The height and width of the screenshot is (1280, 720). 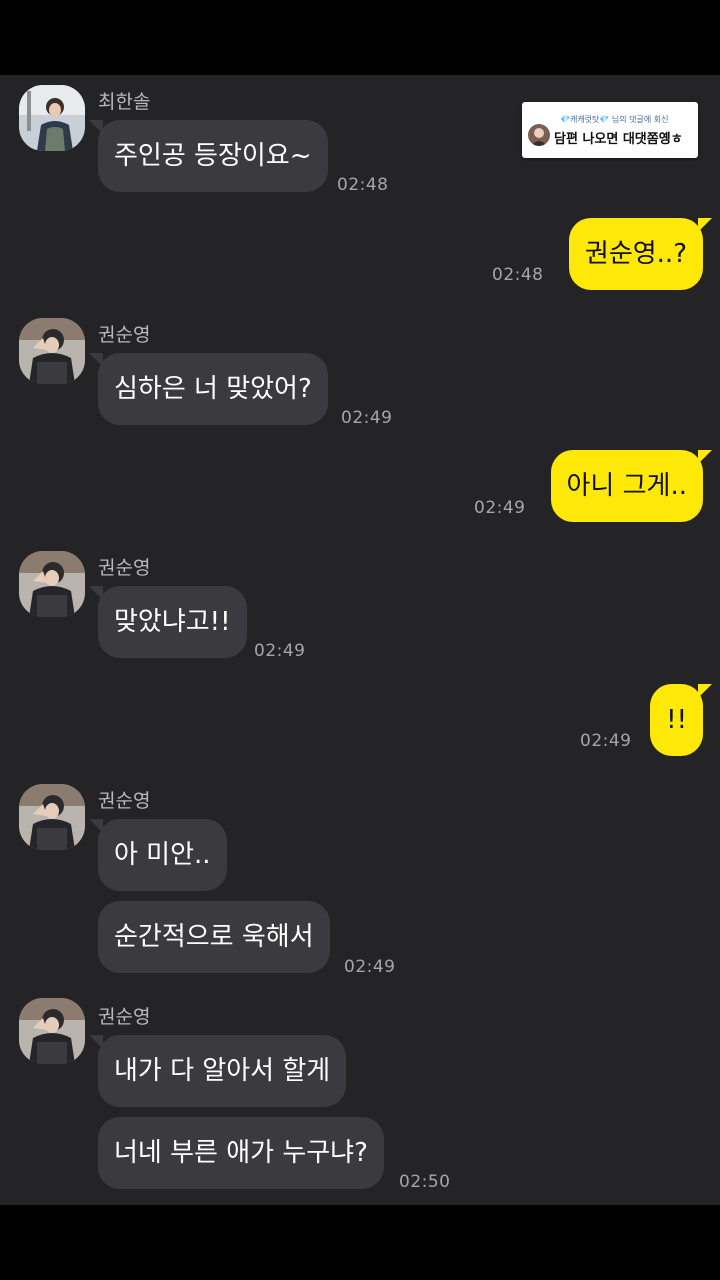 What do you see at coordinates (214, 937) in the screenshot?
I see `message-bubble-incoming: 순간적으로 욱해서` at bounding box center [214, 937].